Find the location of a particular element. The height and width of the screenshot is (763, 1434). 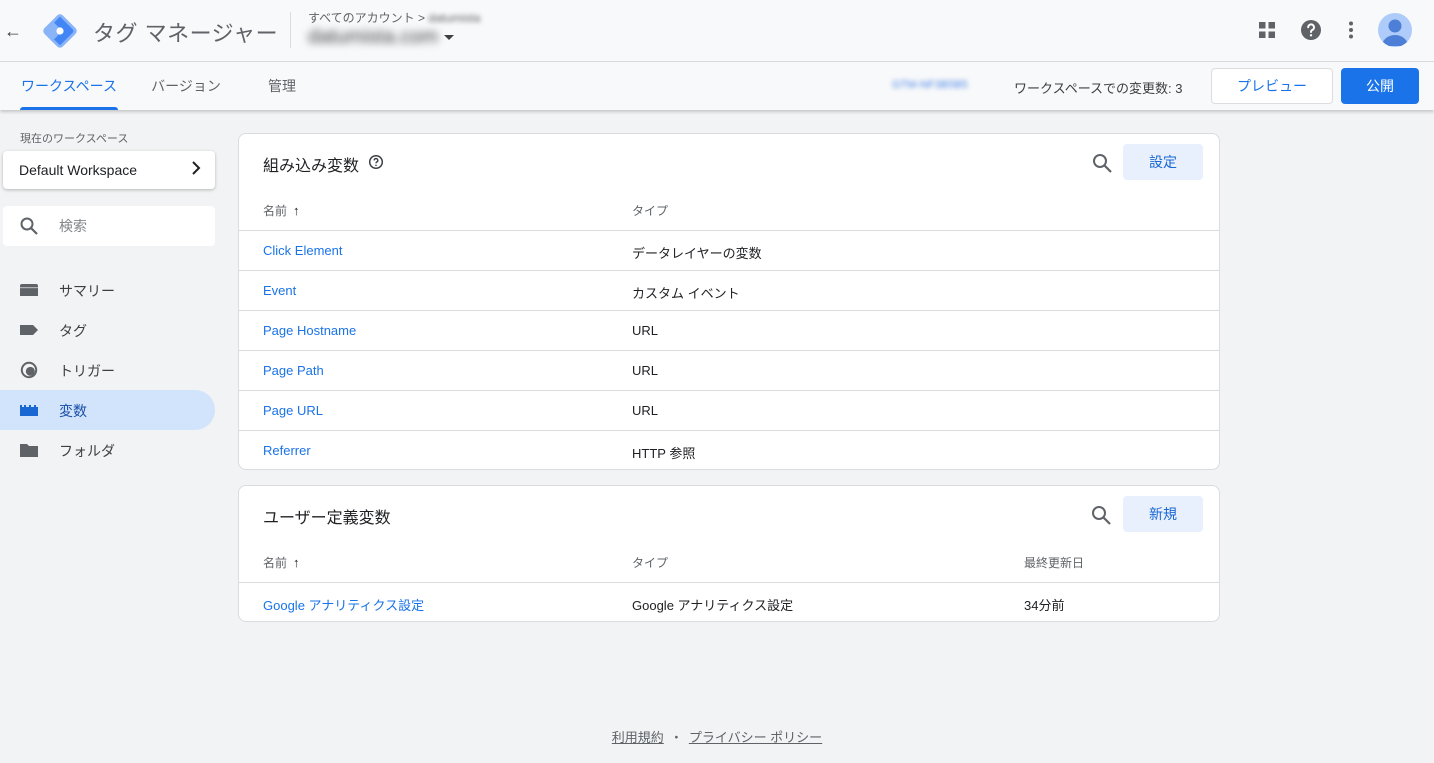

publish-button: 公開 is located at coordinates (1380, 86).